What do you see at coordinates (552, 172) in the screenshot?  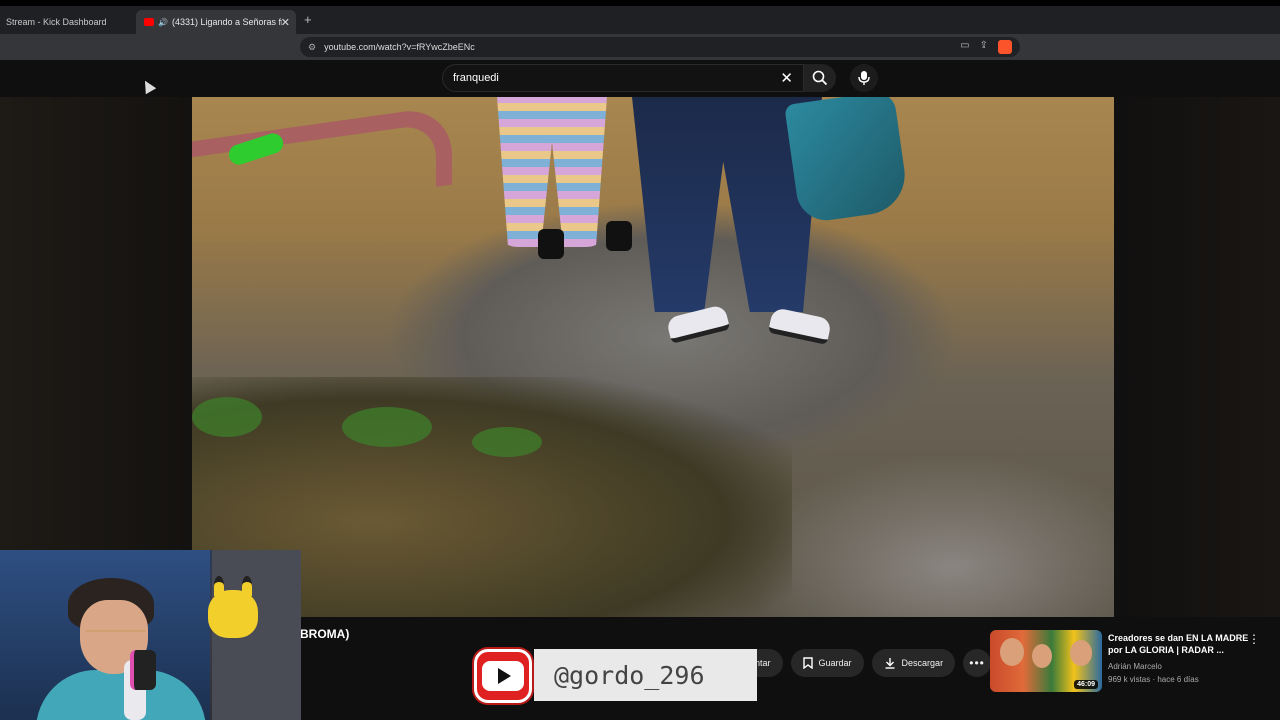 I see `child-legs` at bounding box center [552, 172].